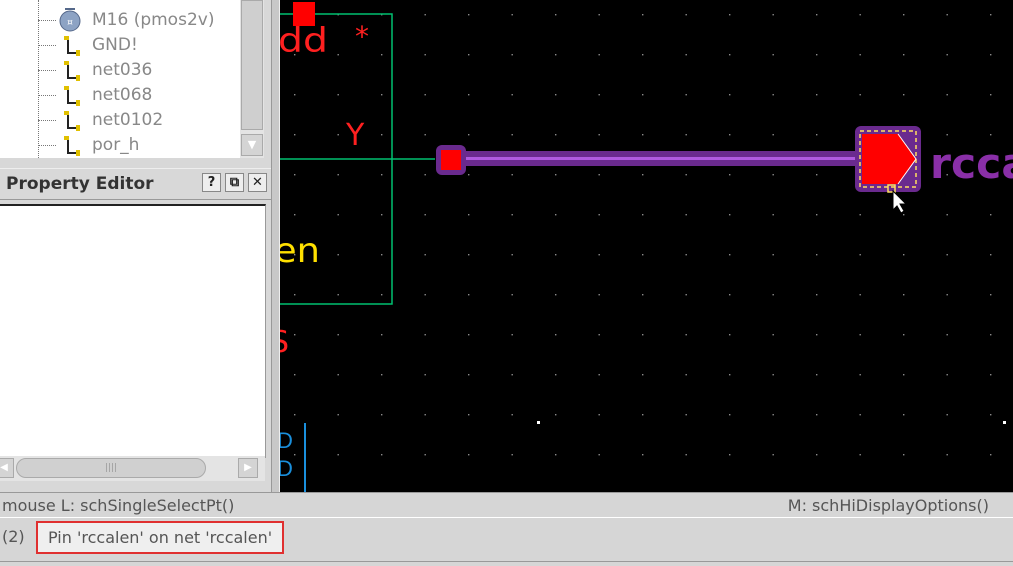 The image size is (1013, 566). I want to click on tree-item-label: net036, so click(122, 70).